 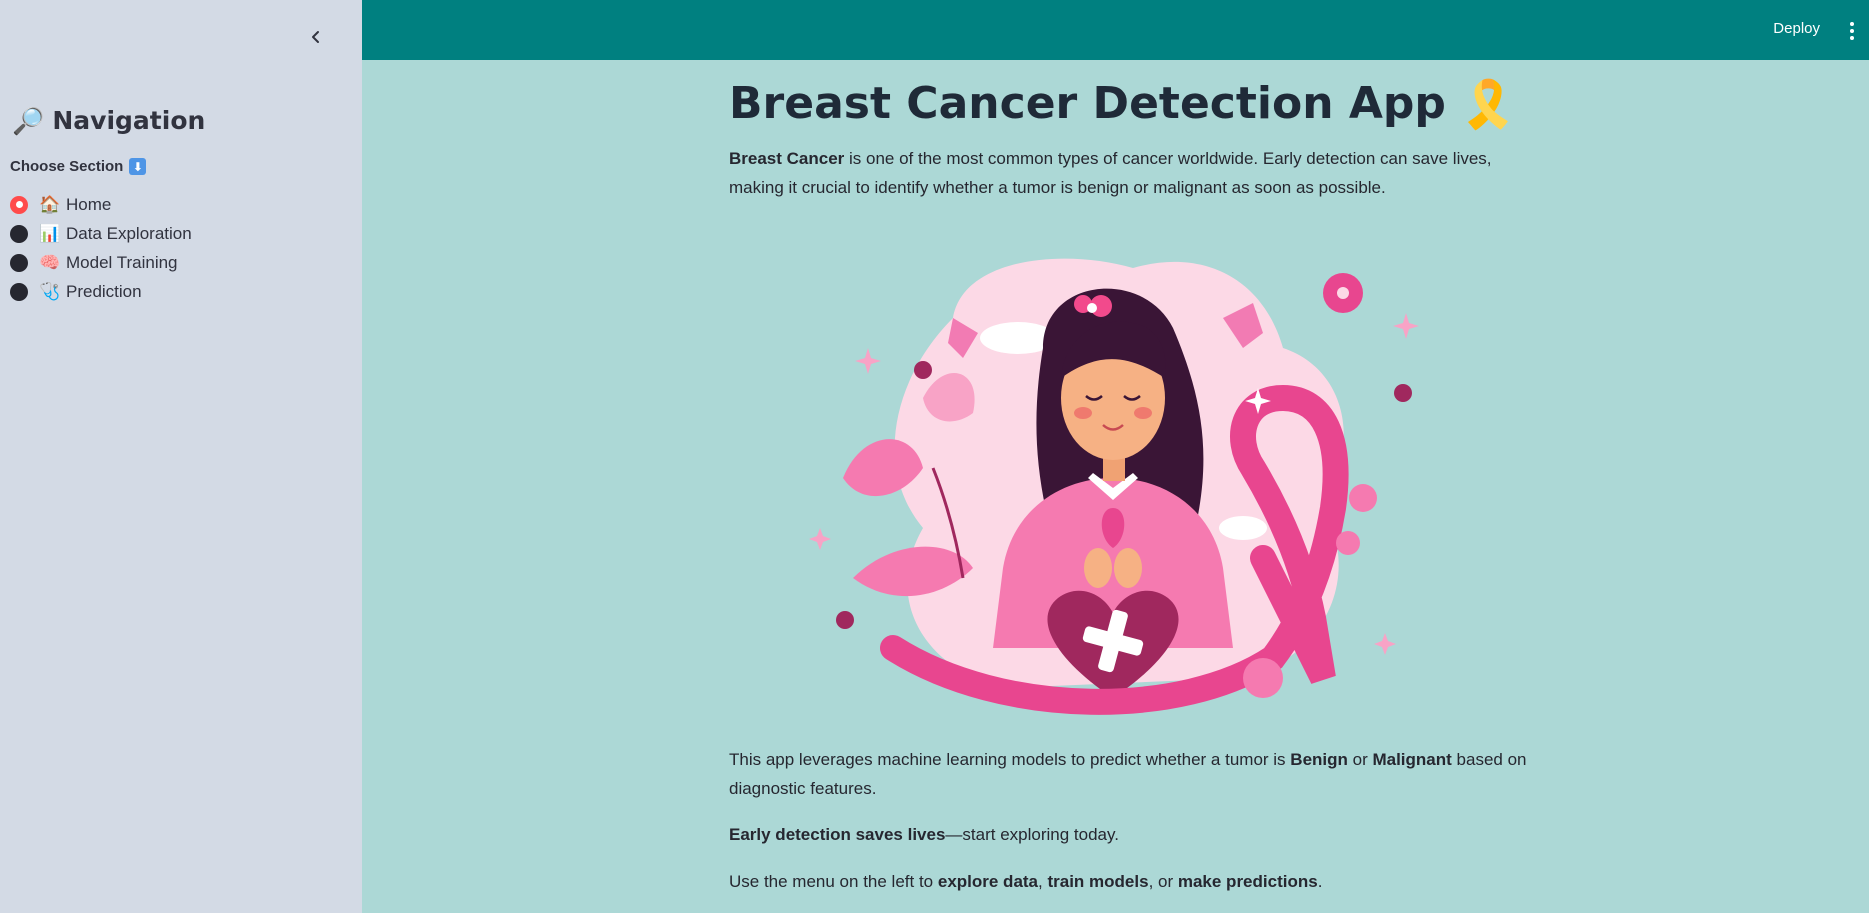 I want to click on predict-bold: make predictions, so click(x=1247, y=881).